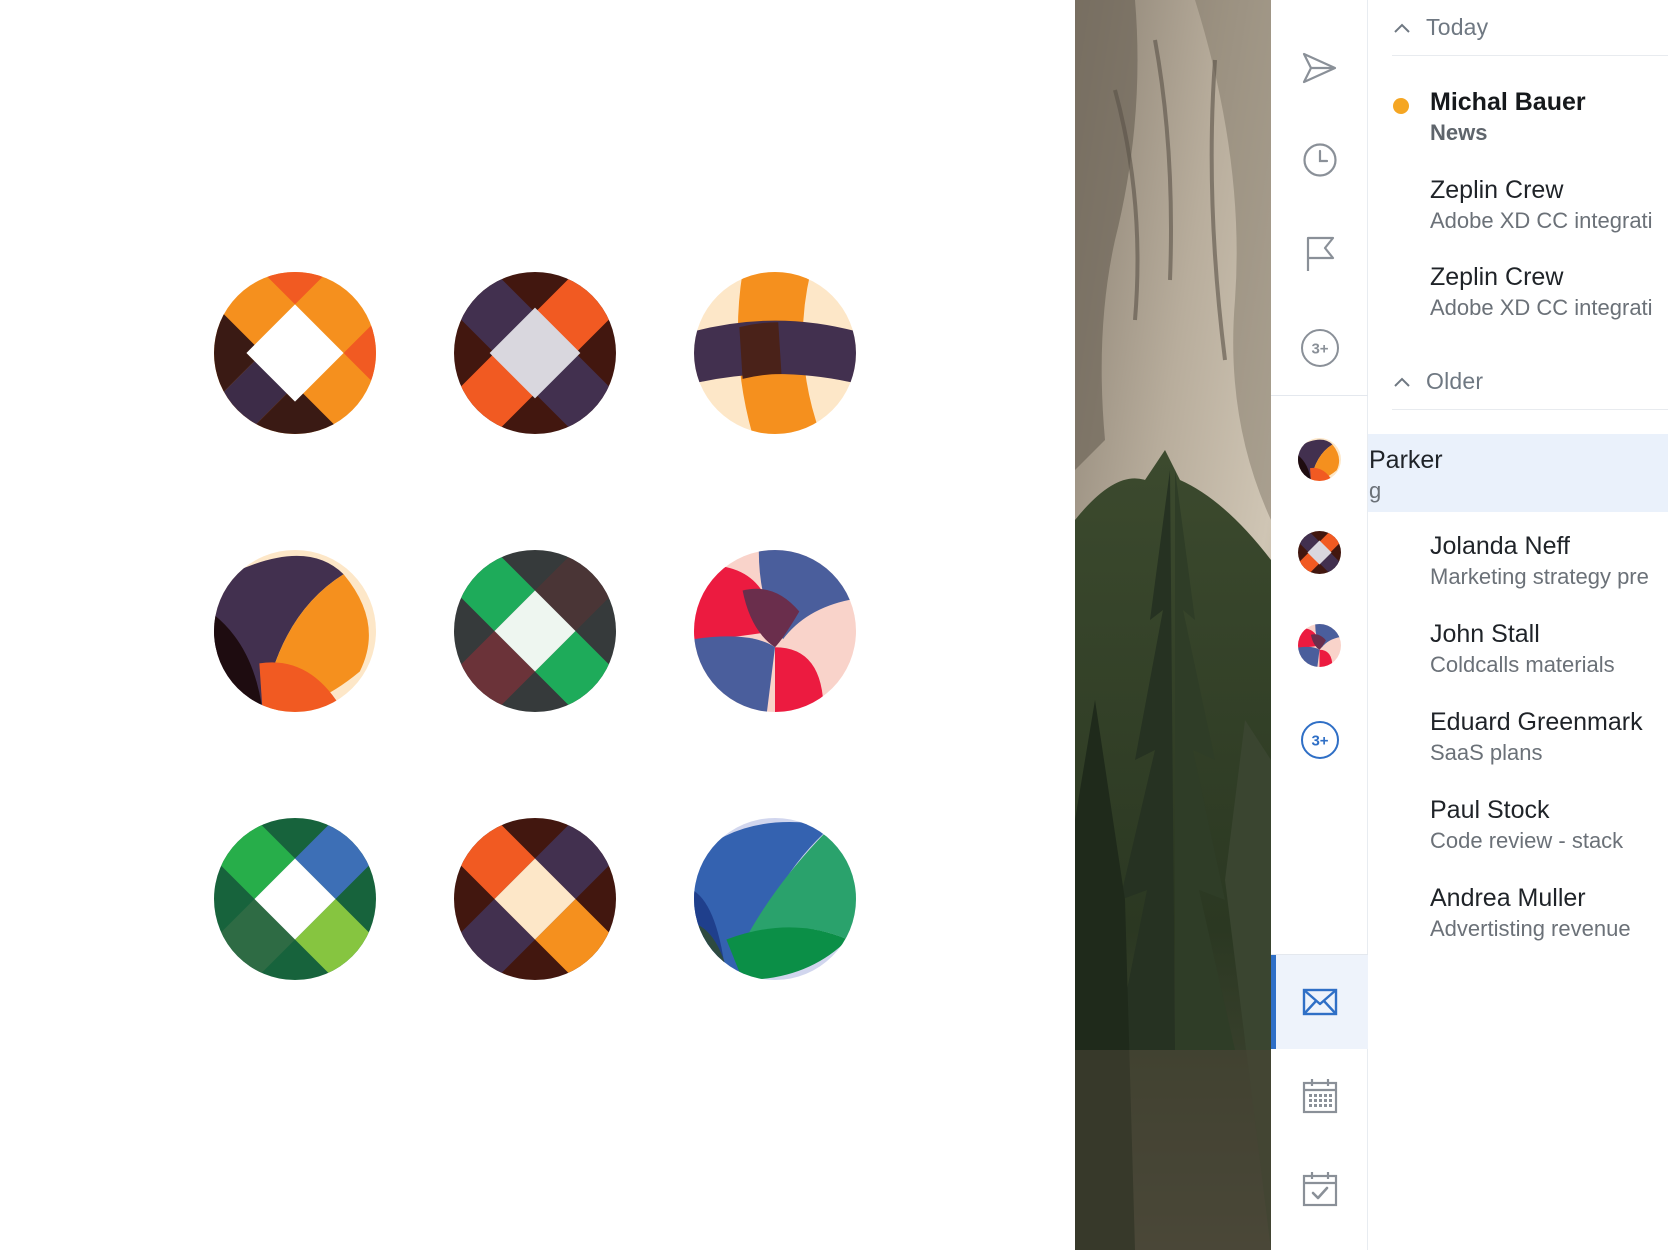 The image size is (1668, 1250). What do you see at coordinates (1455, 381) in the screenshot?
I see `section-label: Older` at bounding box center [1455, 381].